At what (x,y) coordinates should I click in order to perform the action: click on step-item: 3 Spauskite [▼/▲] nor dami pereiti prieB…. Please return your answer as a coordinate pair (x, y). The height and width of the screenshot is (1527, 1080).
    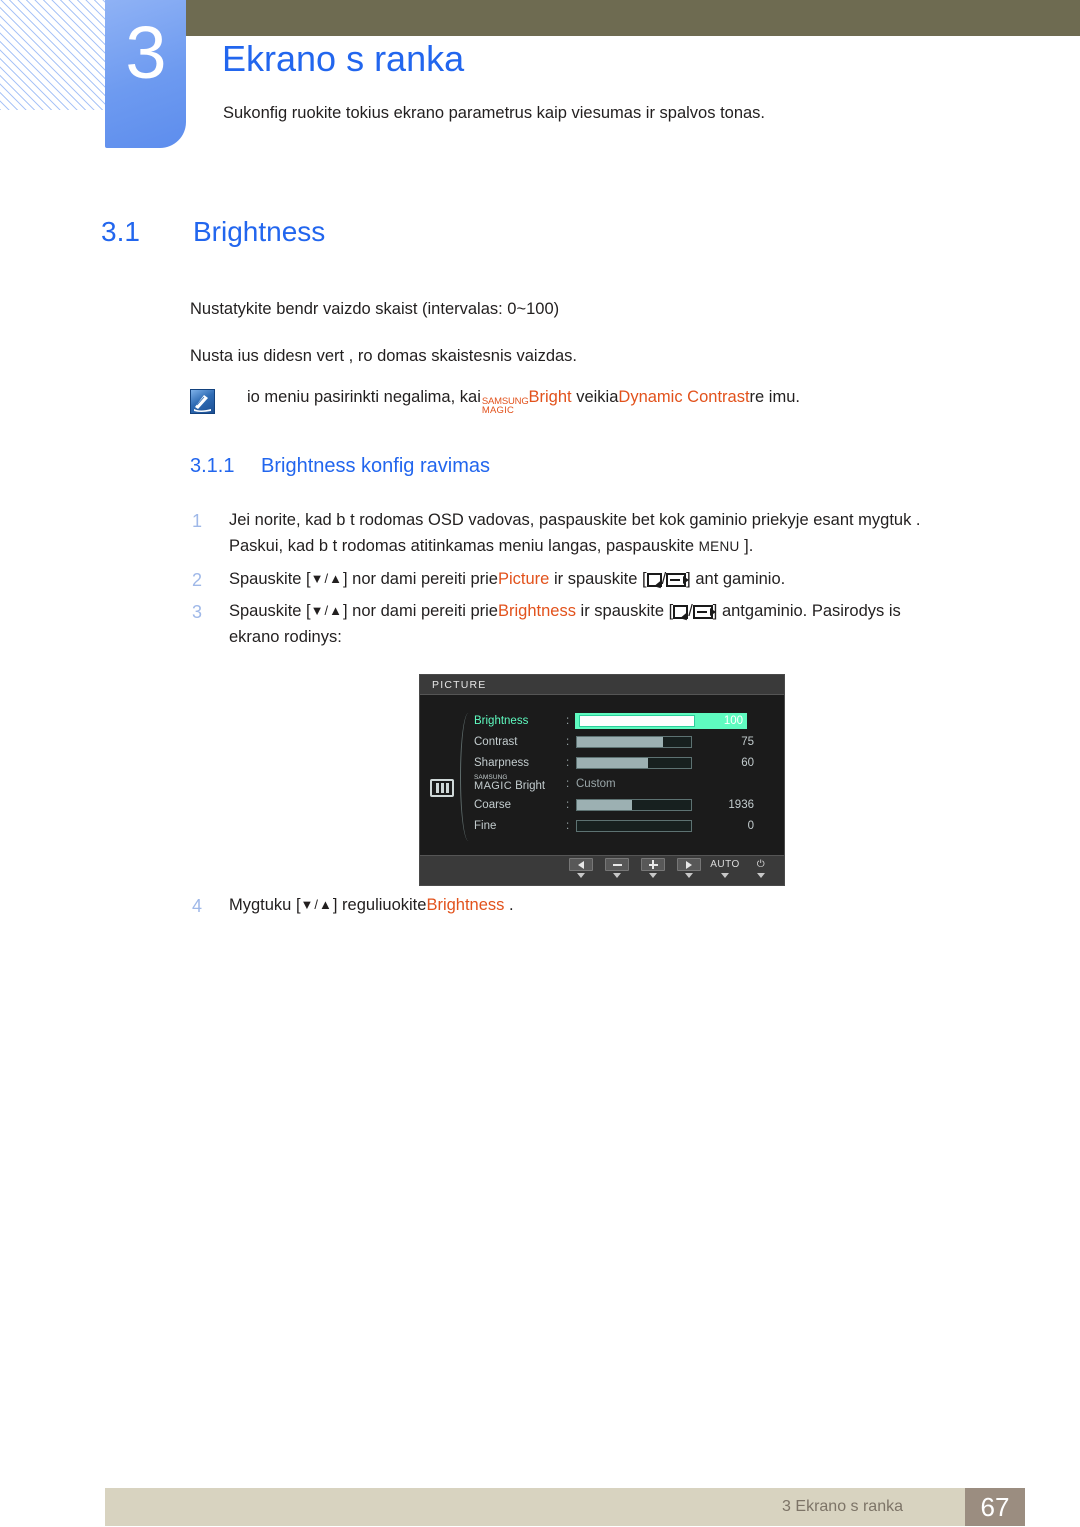
    Looking at the image, I should click on (599, 624).